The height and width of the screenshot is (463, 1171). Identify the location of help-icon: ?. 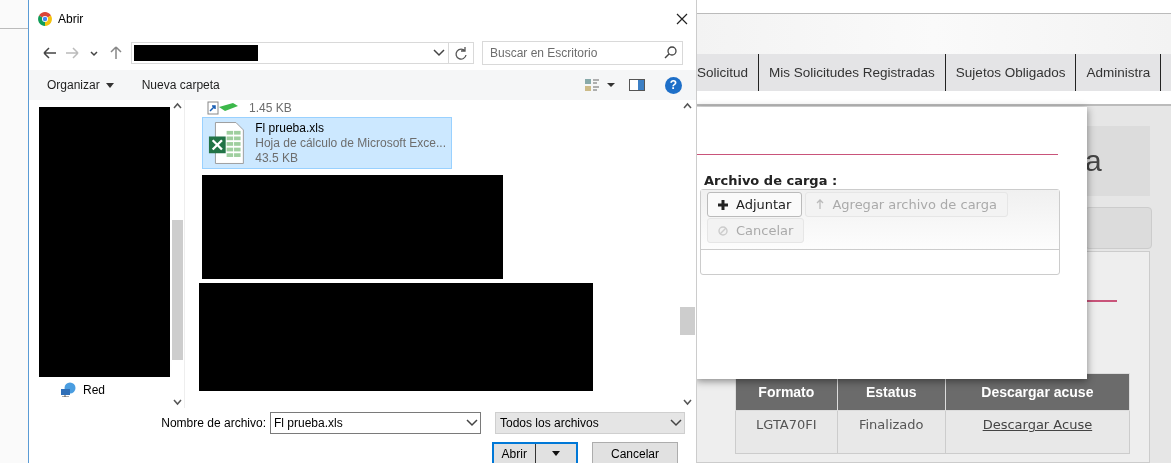
(673, 85).